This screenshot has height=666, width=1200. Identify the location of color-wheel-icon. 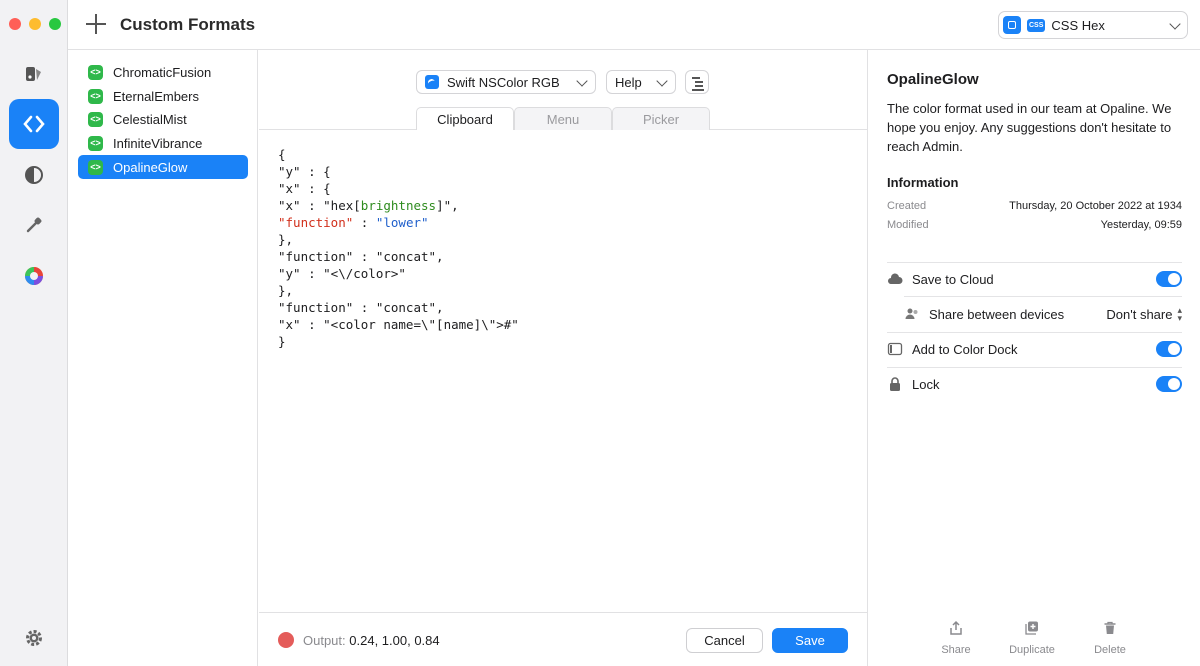
(34, 276).